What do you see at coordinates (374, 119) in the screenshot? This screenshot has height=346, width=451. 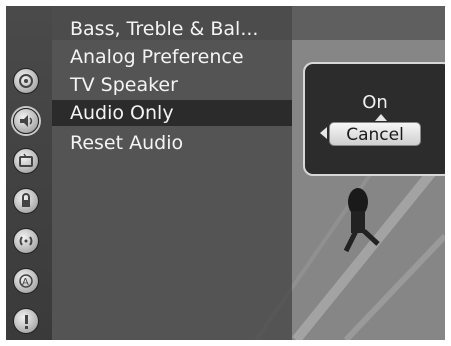 I see `audio-only-popup: On Cancel` at bounding box center [374, 119].